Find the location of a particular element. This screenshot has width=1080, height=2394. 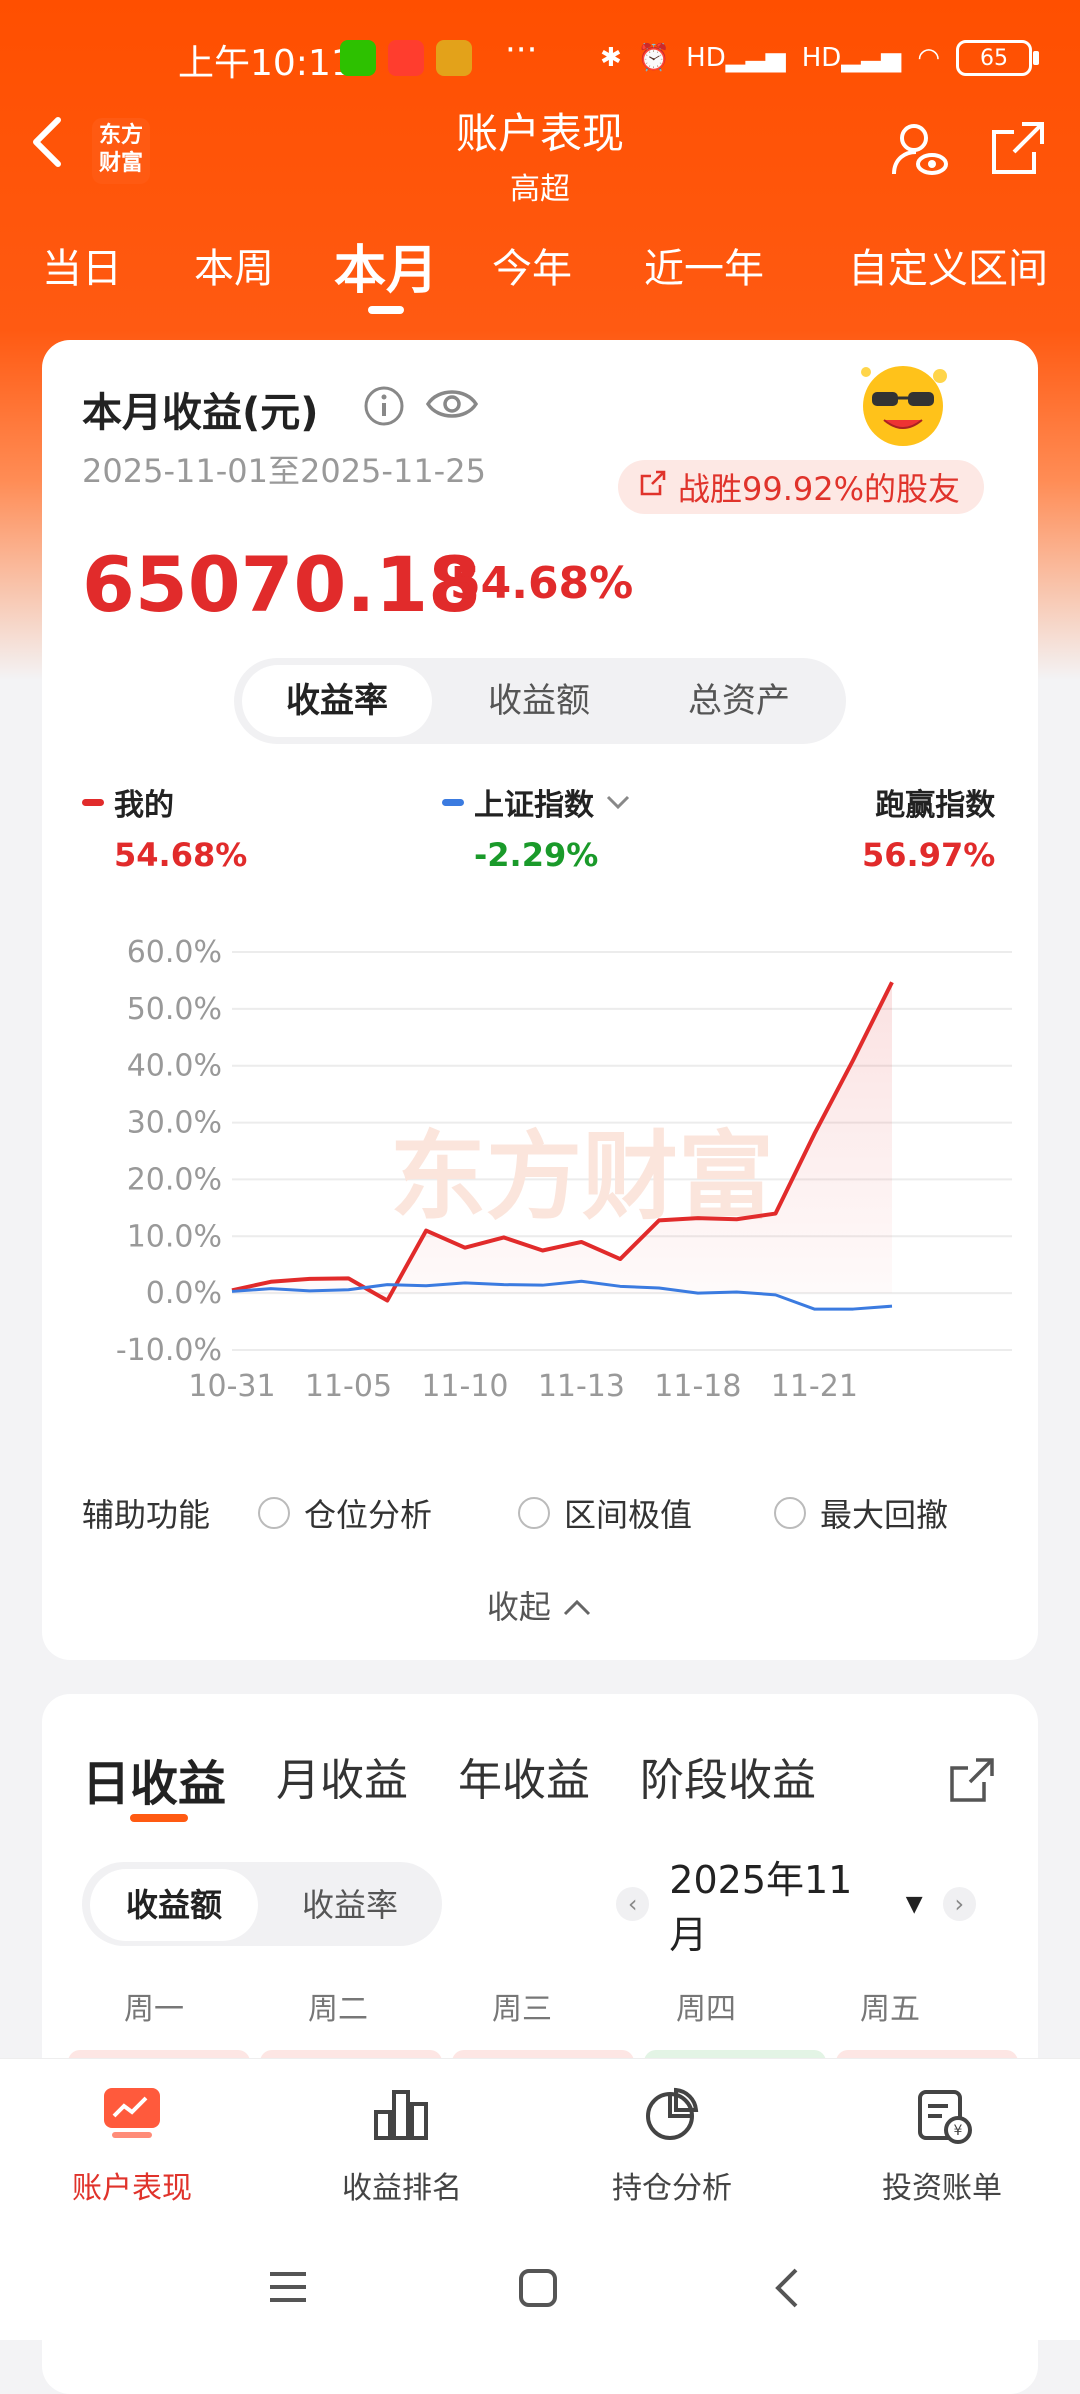

nav-holdings-analysis: 持仓分析 is located at coordinates (672, 2143).